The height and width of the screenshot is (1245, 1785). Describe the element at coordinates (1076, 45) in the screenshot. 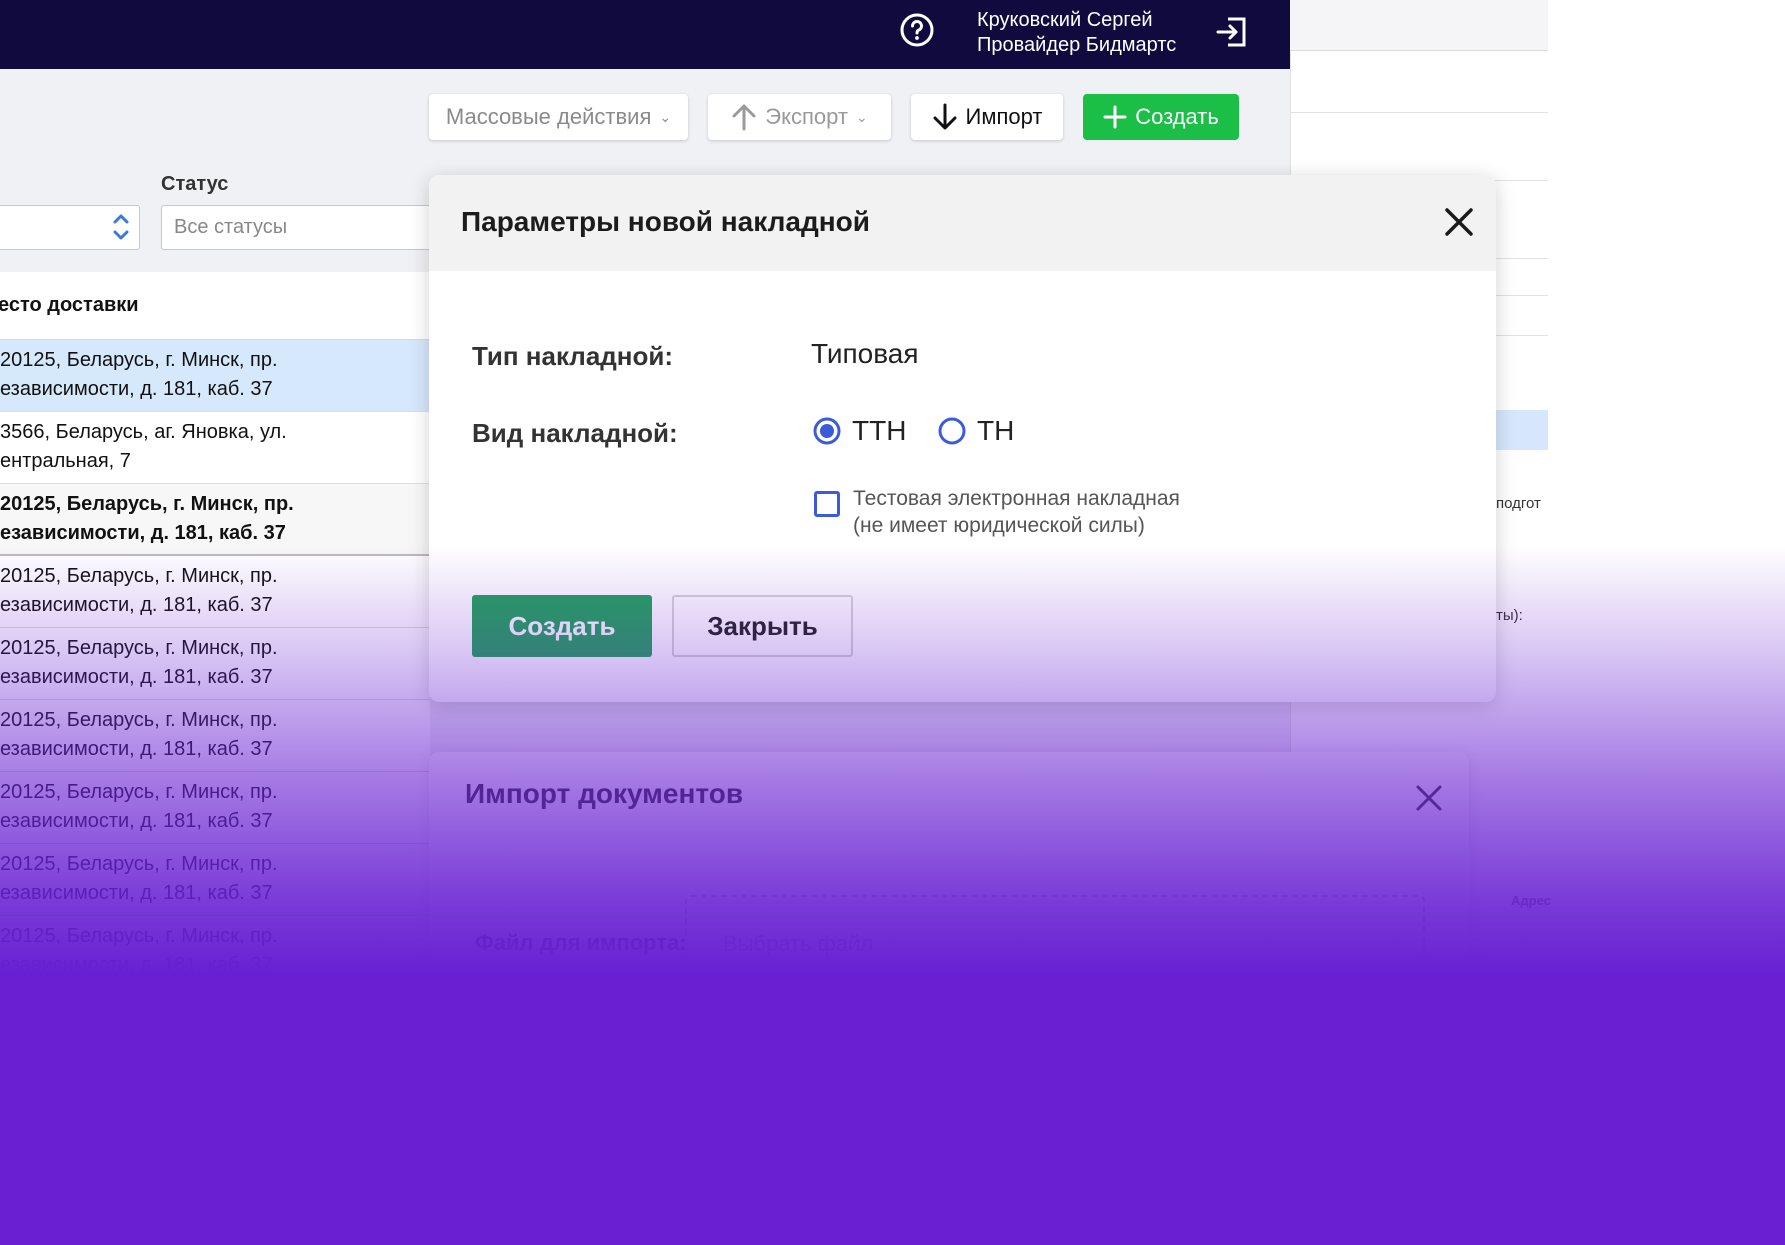

I see `user-org: Провайдер Бидмартс` at that location.